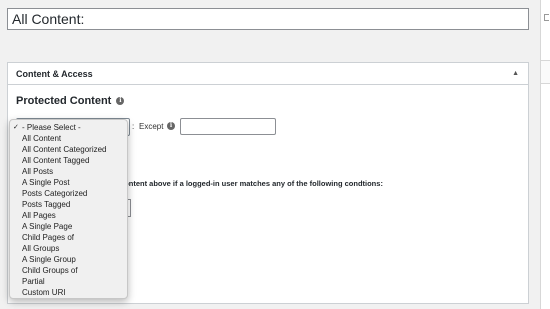  What do you see at coordinates (64, 101) in the screenshot?
I see `protected-content-label: Protected Content` at bounding box center [64, 101].